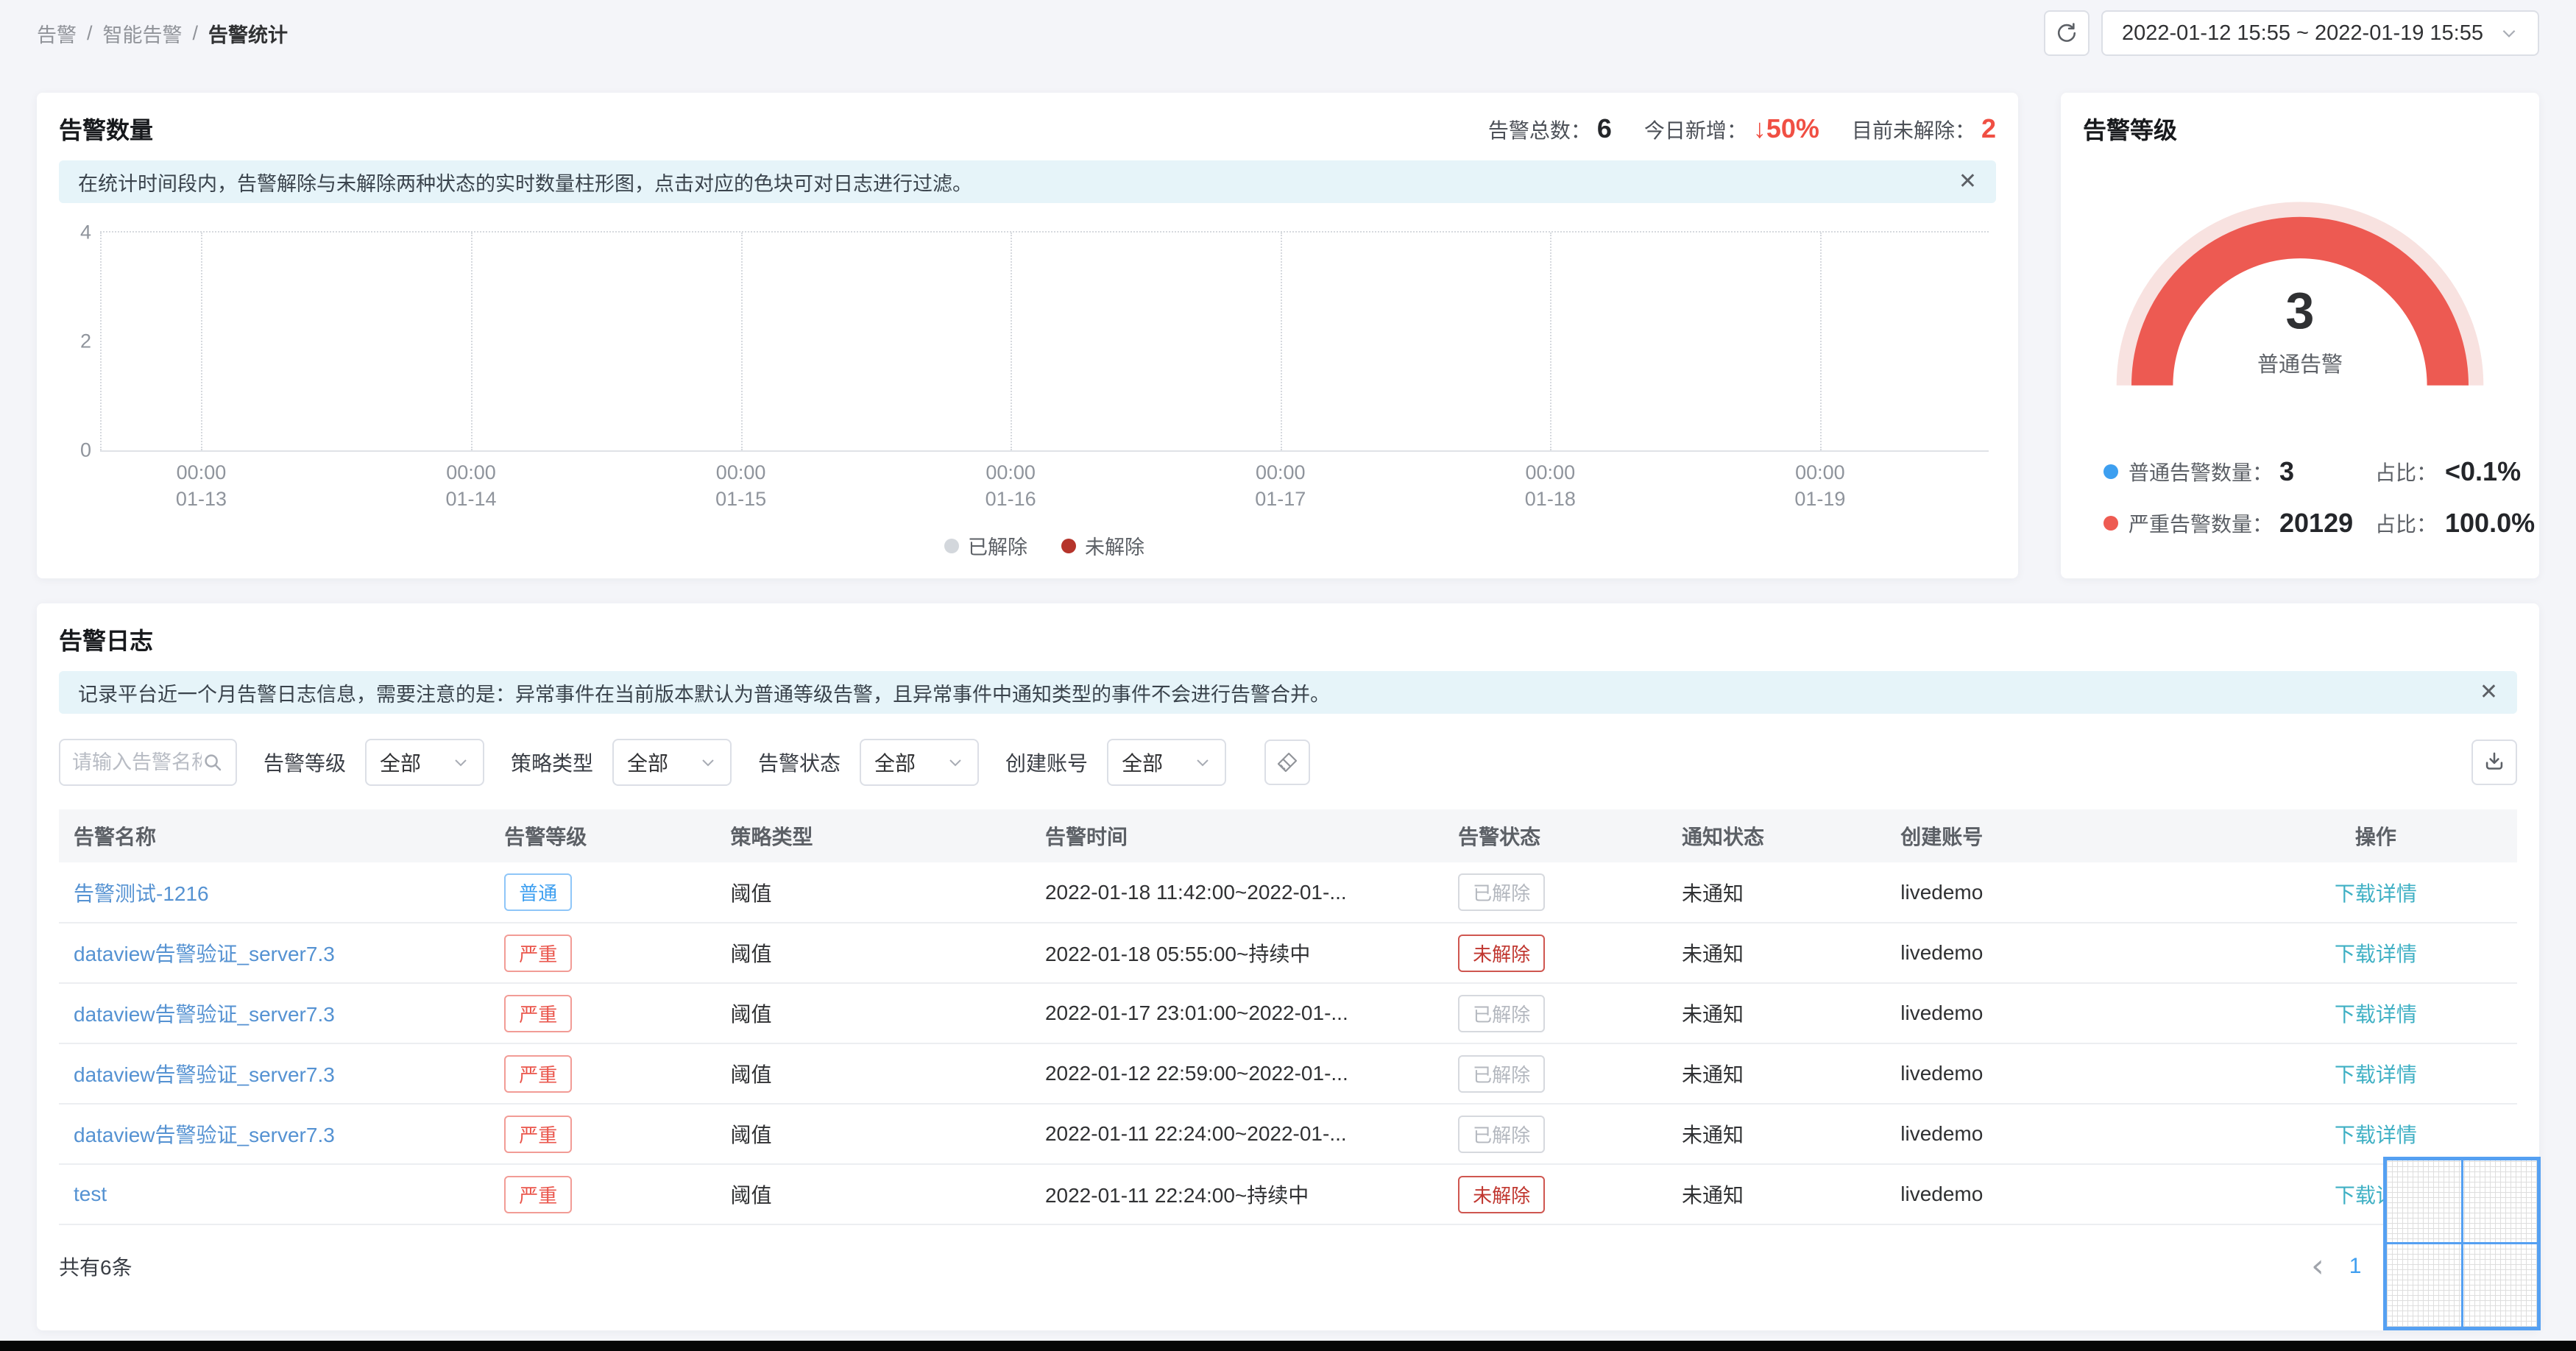 The image size is (2576, 1351). What do you see at coordinates (143, 33) in the screenshot?
I see `breadcrumb-item-smart-alert: 智能告警` at bounding box center [143, 33].